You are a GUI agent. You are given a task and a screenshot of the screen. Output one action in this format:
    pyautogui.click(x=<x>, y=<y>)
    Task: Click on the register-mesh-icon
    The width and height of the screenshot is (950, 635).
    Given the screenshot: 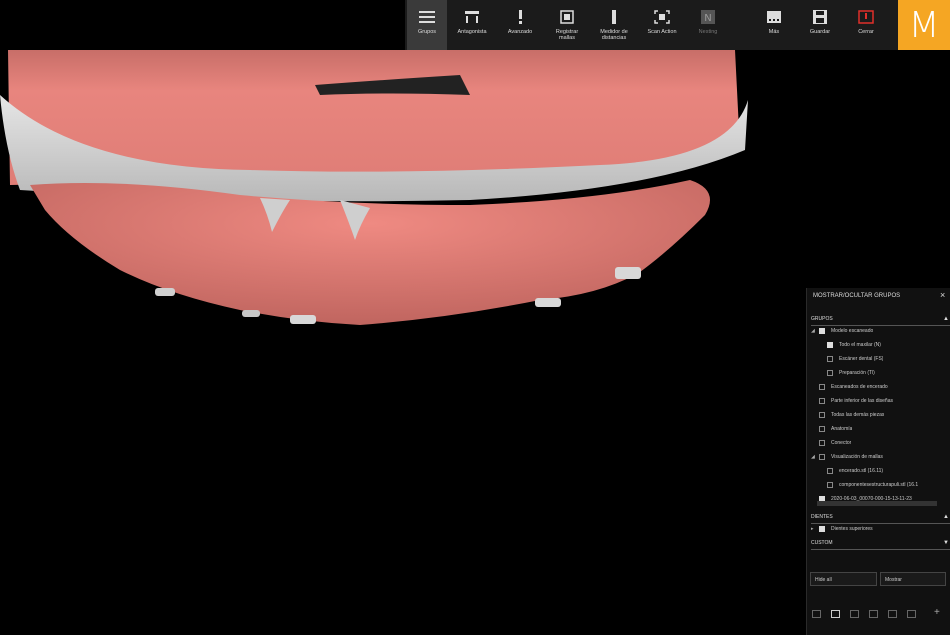 What is the action you would take?
    pyautogui.click(x=567, y=17)
    